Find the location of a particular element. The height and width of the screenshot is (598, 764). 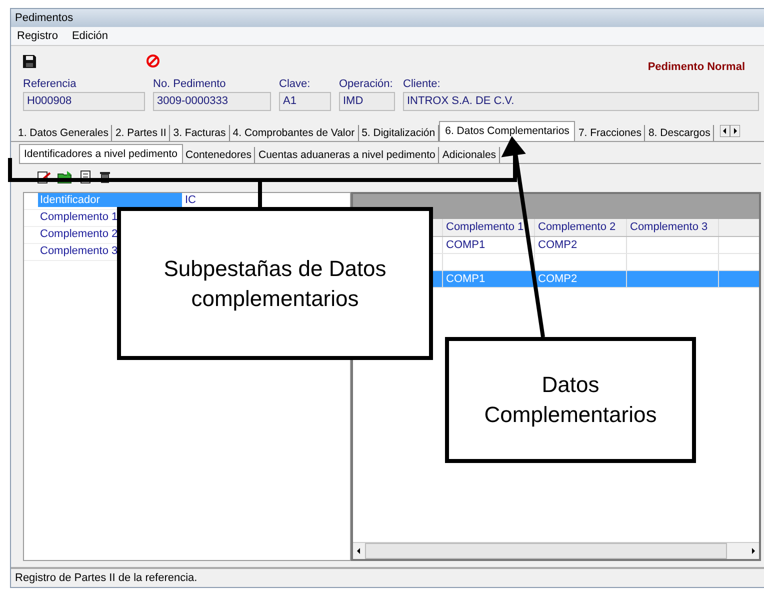

document-type-label: Pedimento Normal is located at coordinates (696, 67).